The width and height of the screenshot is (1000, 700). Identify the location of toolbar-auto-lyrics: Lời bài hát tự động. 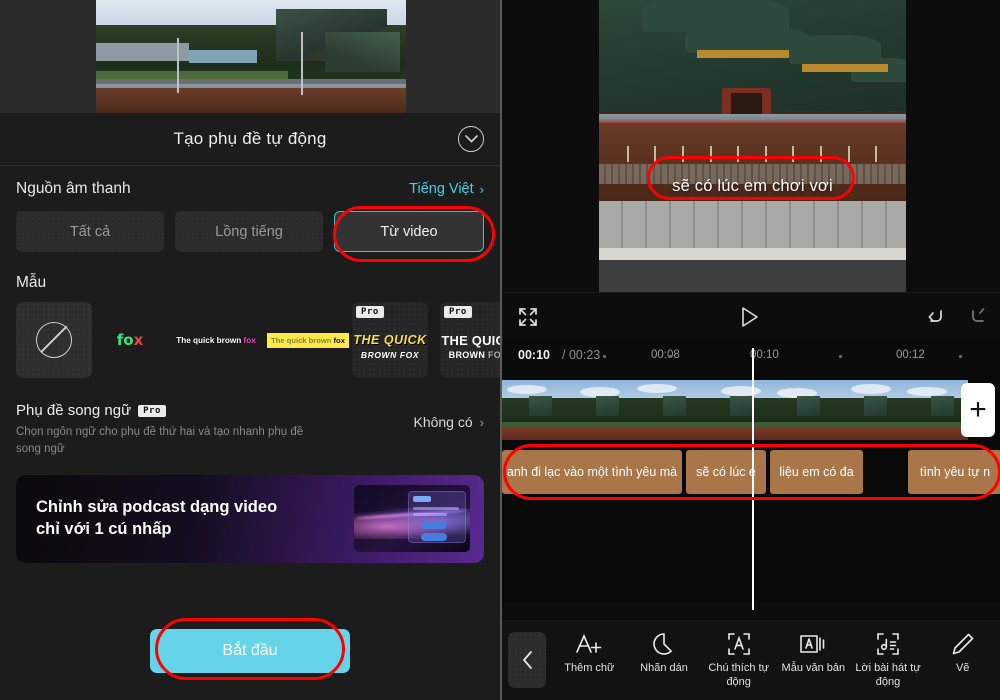
(888, 660).